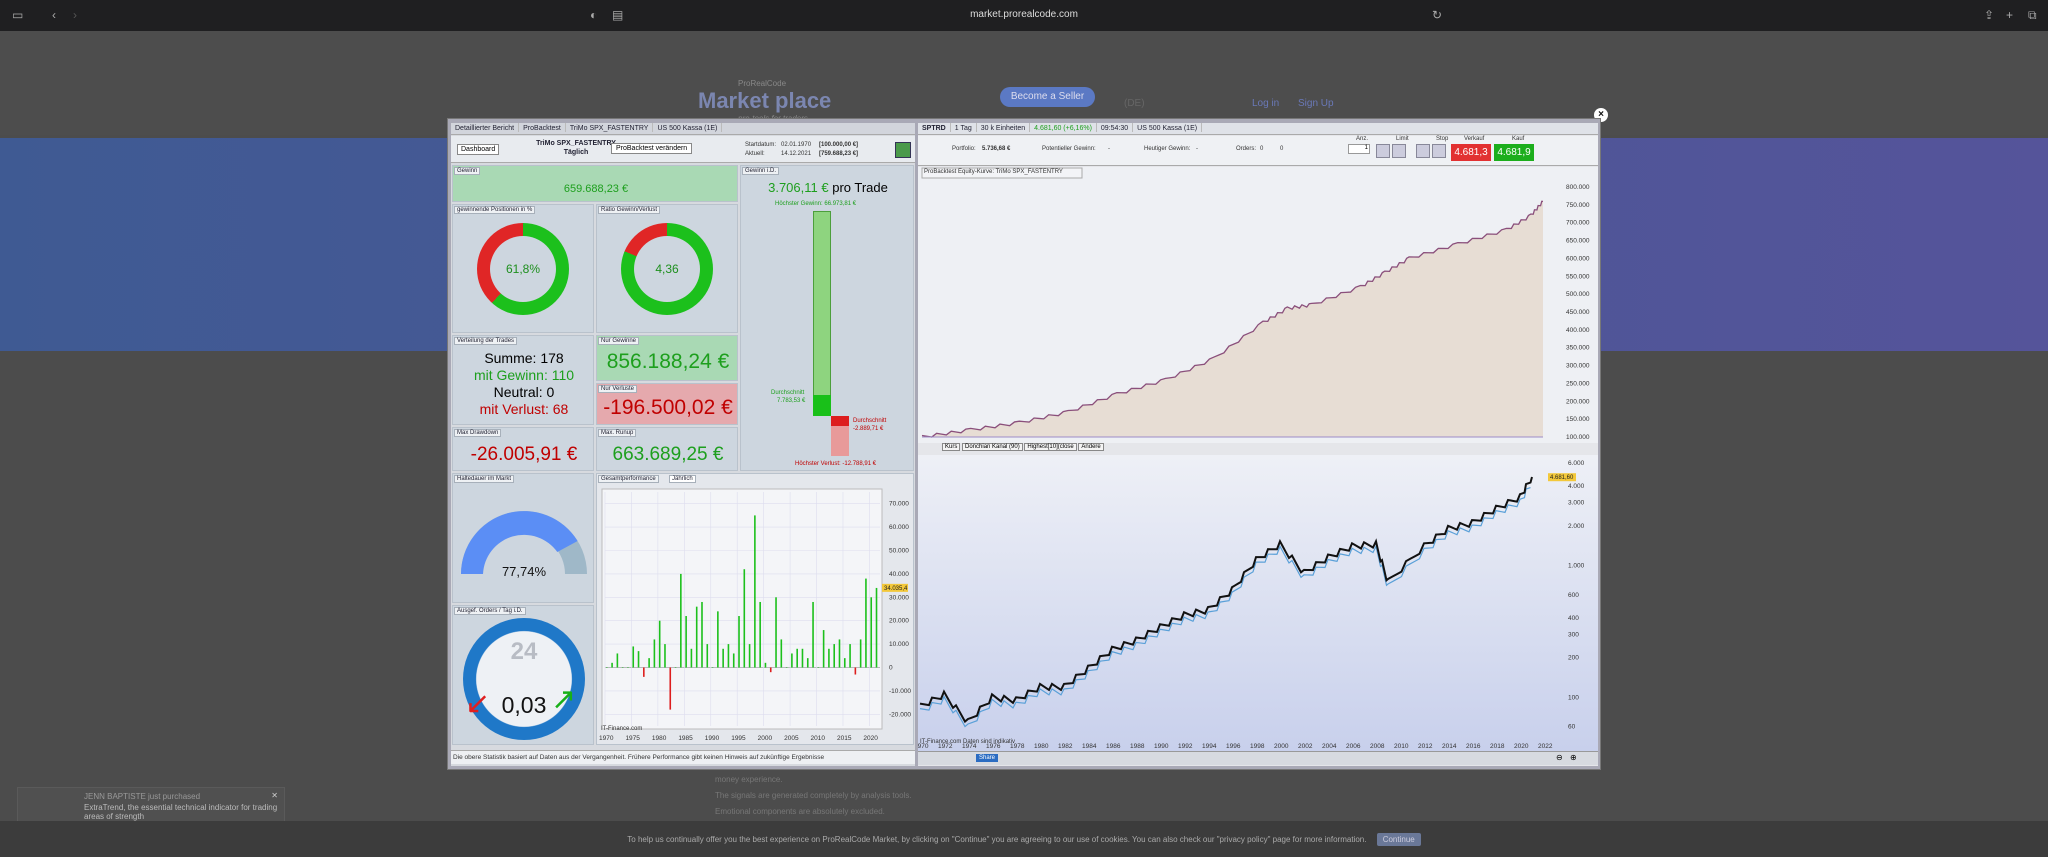 This screenshot has width=2048, height=857. Describe the element at coordinates (1573, 697) in the screenshot. I see `y-tick-label: 100` at that location.